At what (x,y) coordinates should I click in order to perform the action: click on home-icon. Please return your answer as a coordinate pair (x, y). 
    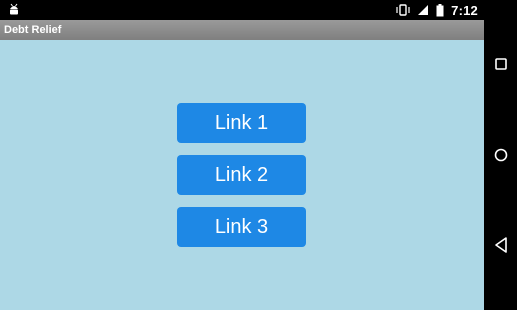
    Looking at the image, I should click on (501, 155).